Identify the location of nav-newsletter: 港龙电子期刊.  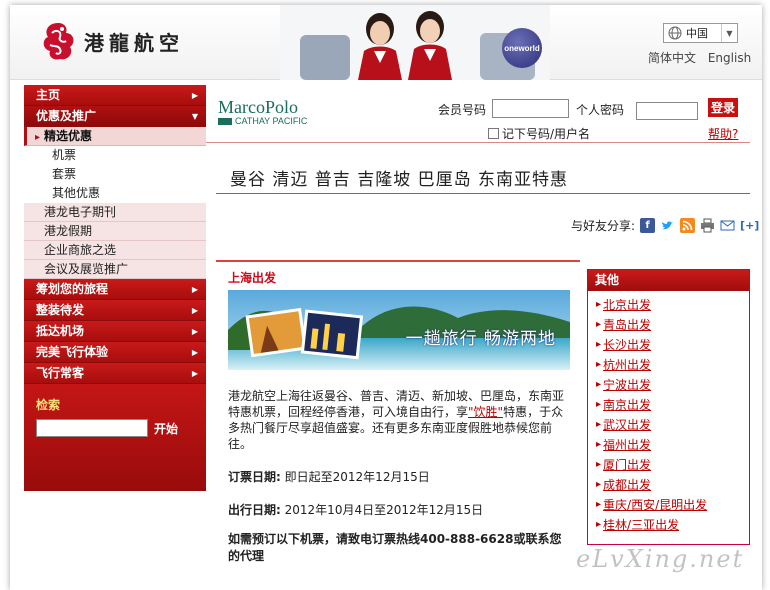
(115, 212).